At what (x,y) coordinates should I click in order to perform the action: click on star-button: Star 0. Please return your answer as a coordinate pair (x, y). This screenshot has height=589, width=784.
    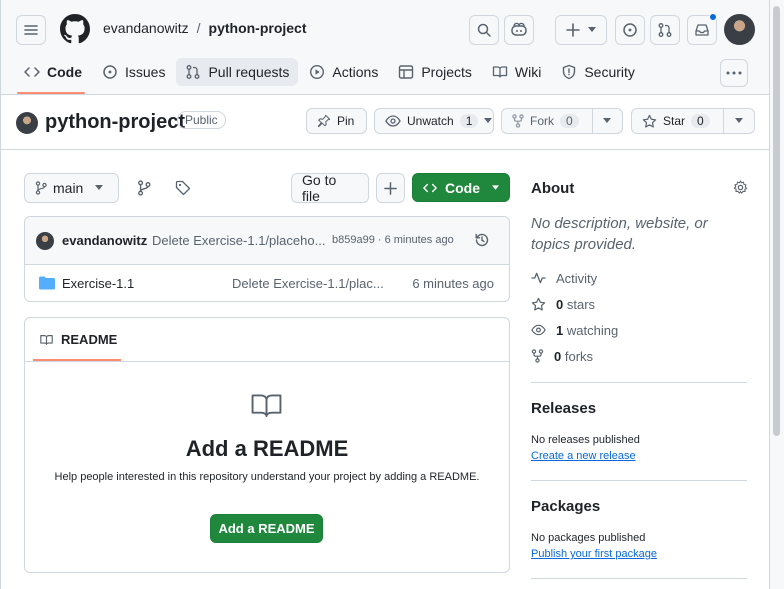
    Looking at the image, I should click on (677, 121).